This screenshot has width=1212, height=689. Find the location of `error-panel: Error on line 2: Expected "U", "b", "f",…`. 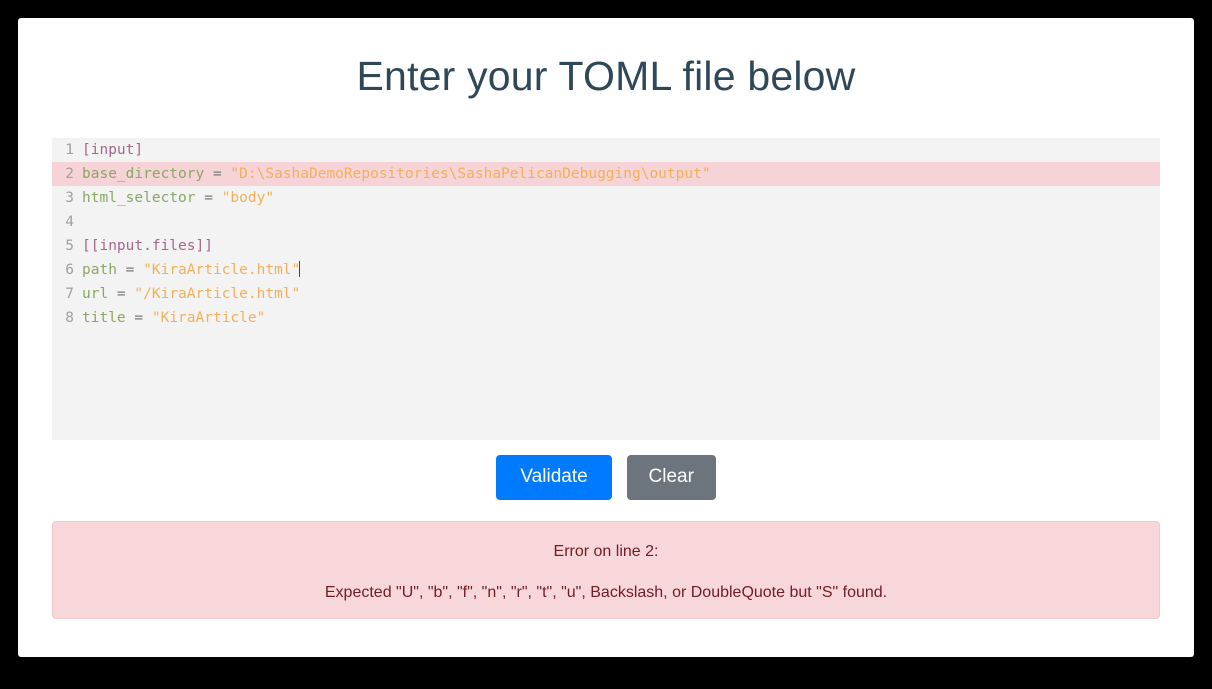

error-panel: Error on line 2: Expected "U", "b", "f",… is located at coordinates (606, 570).